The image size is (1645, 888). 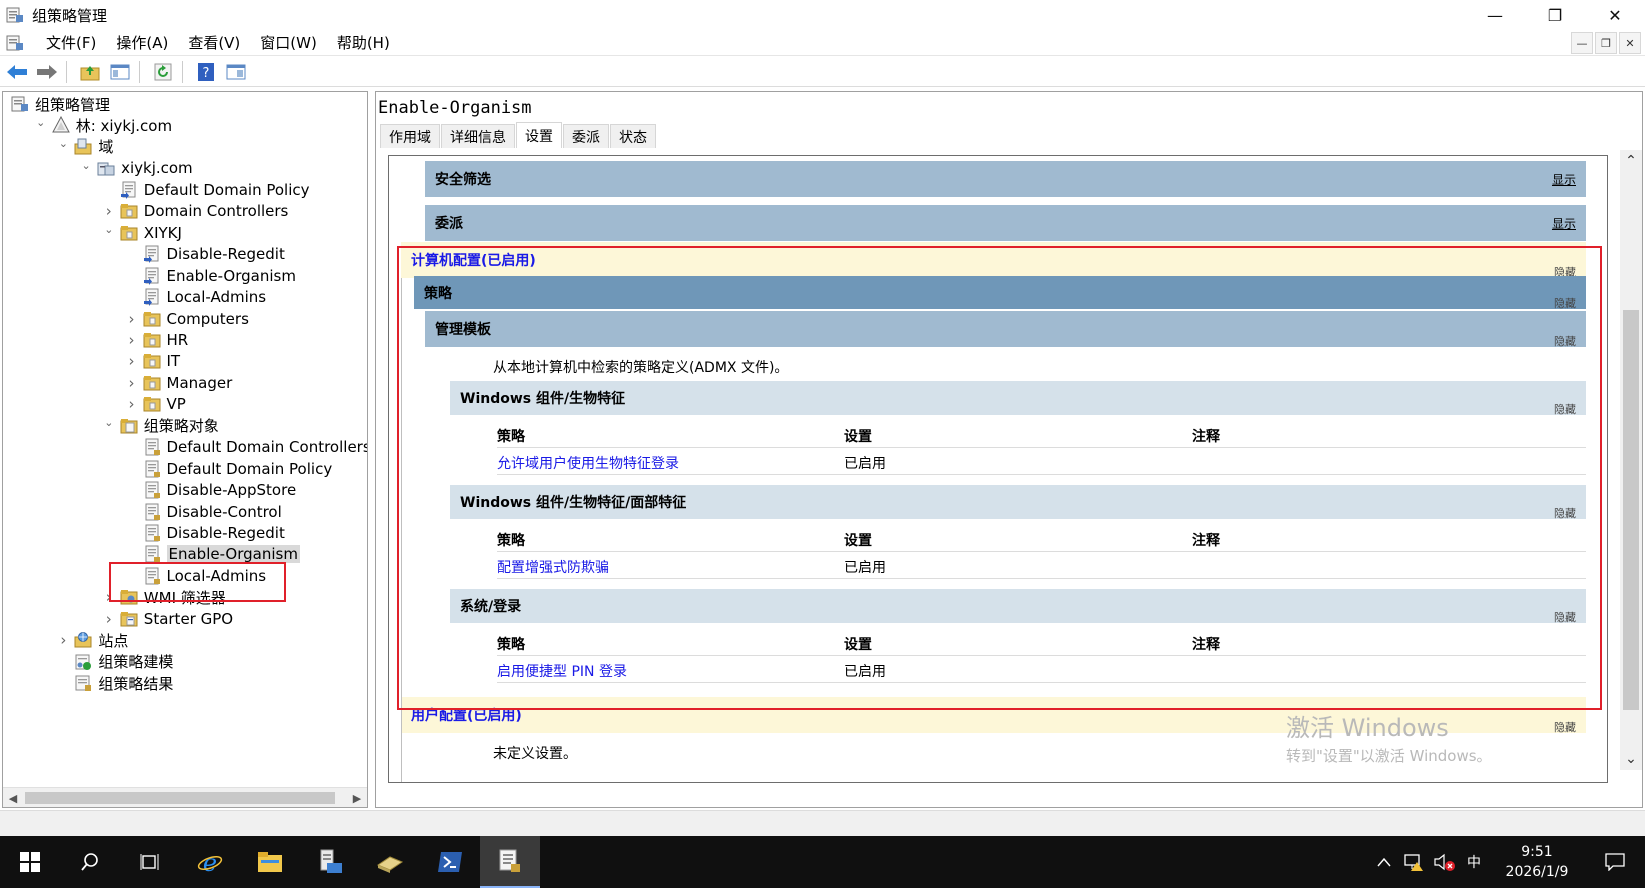 What do you see at coordinates (1474, 862) in the screenshot?
I see `ime-indicator: 中` at bounding box center [1474, 862].